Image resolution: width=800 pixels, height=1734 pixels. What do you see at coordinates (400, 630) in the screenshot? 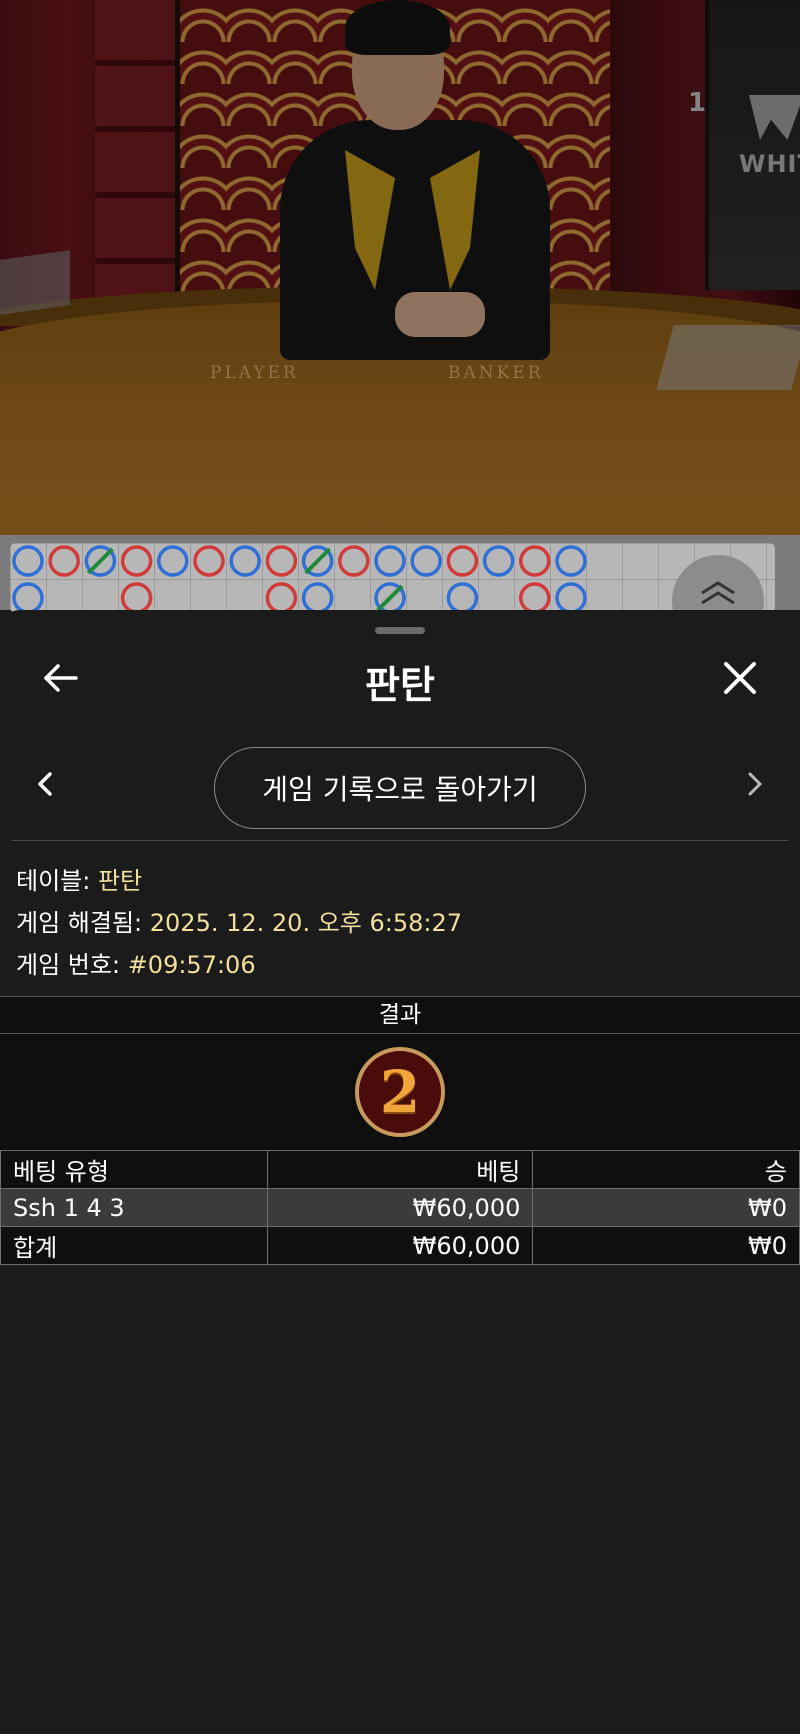
I see `sheet-drag-handle` at bounding box center [400, 630].